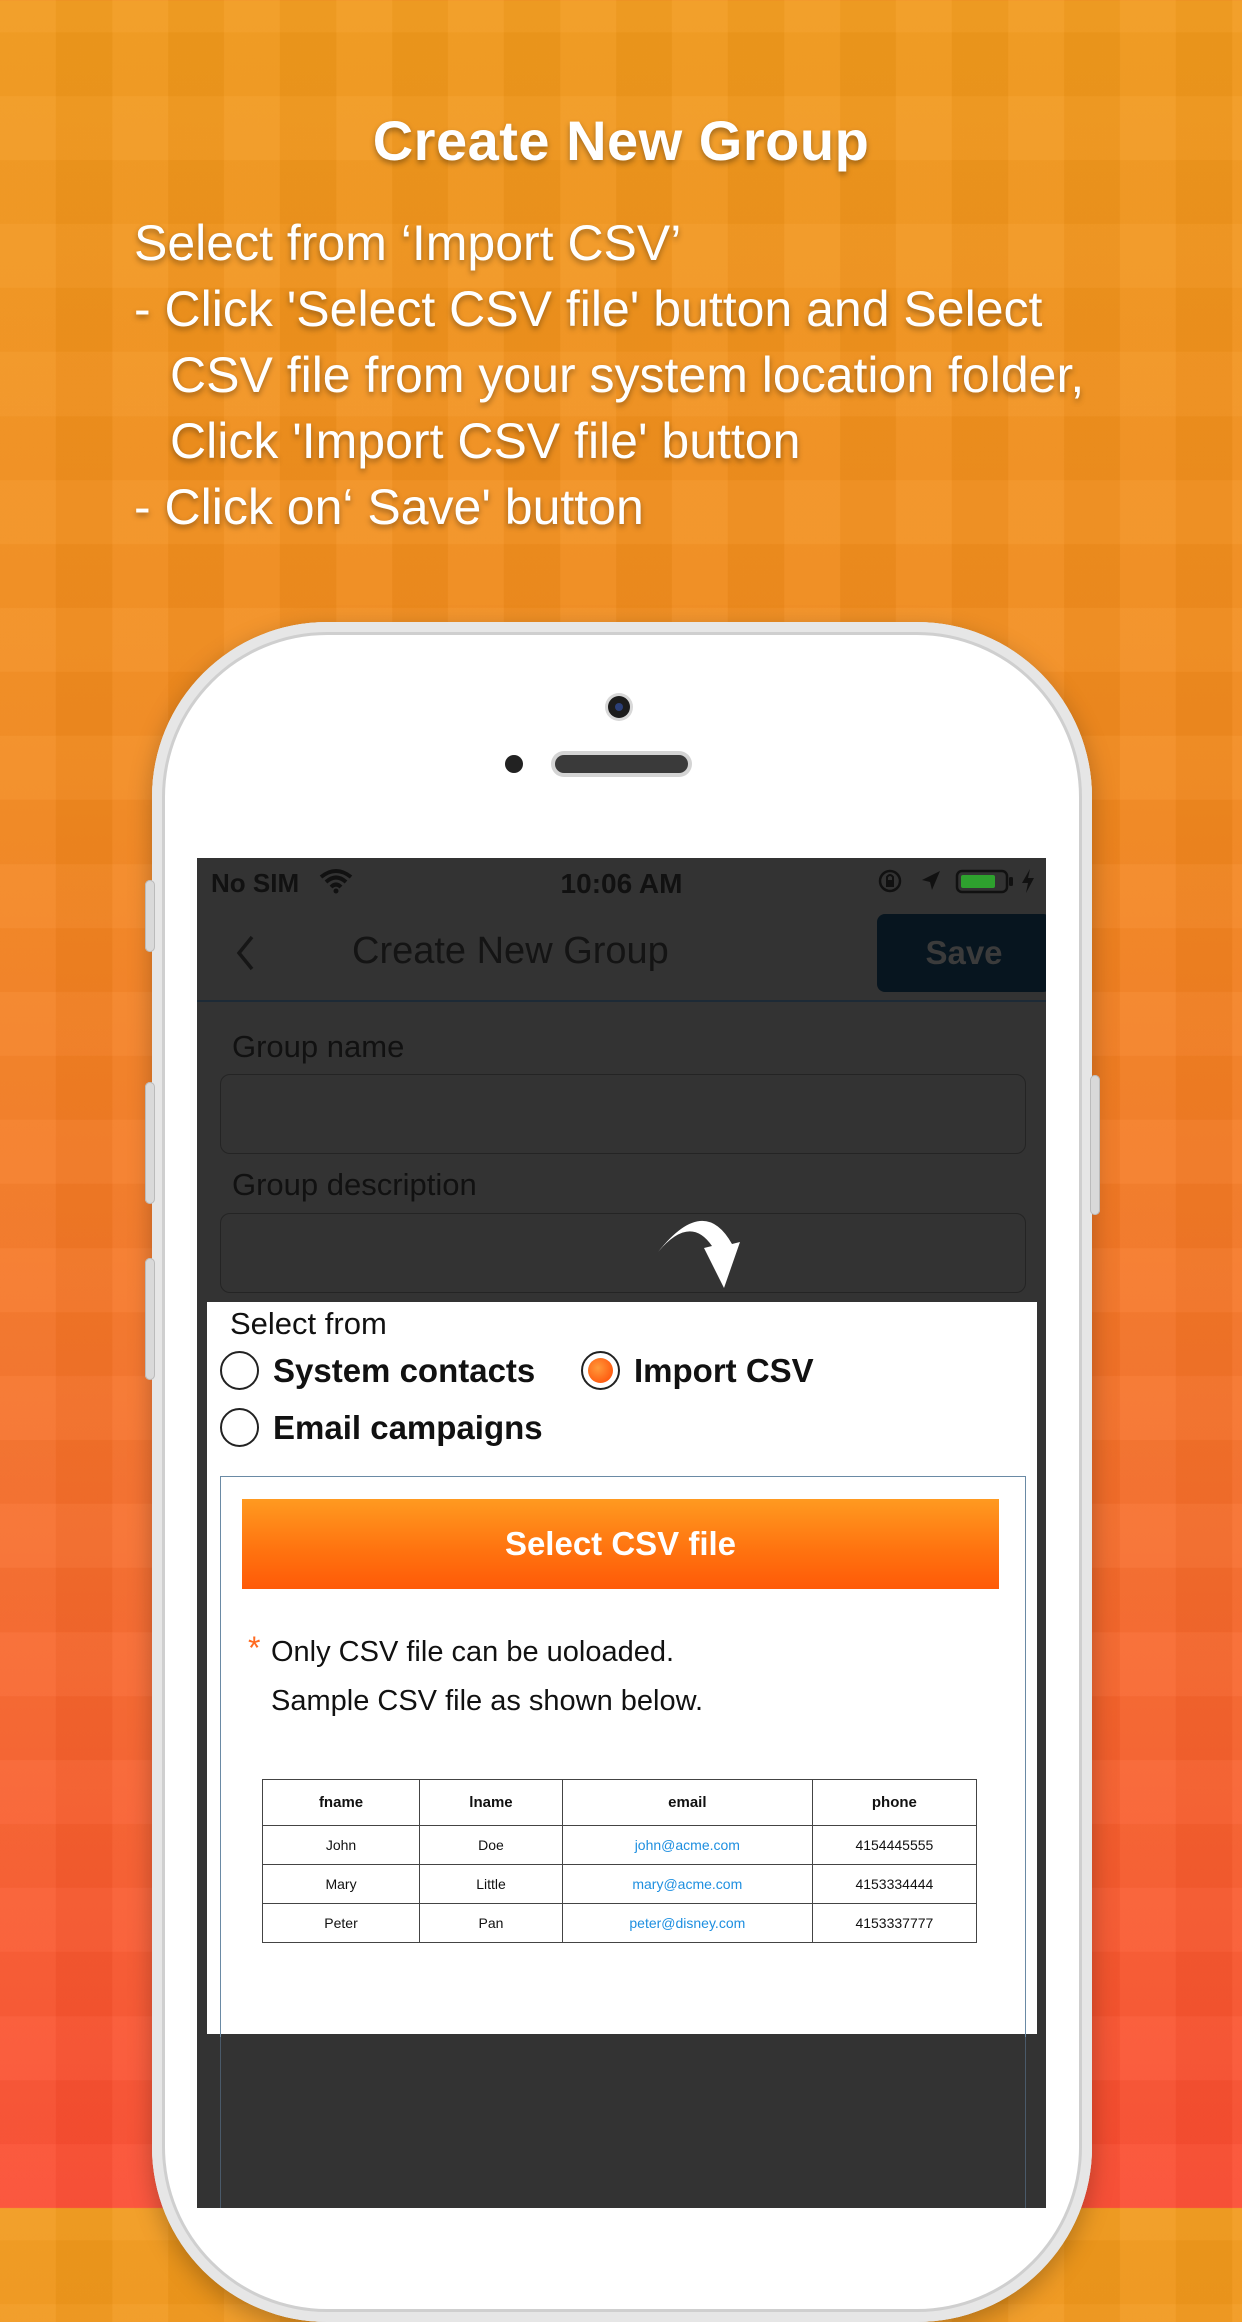 This screenshot has height=2322, width=1242. Describe the element at coordinates (491, 1884) in the screenshot. I see `table-cell: Little` at that location.